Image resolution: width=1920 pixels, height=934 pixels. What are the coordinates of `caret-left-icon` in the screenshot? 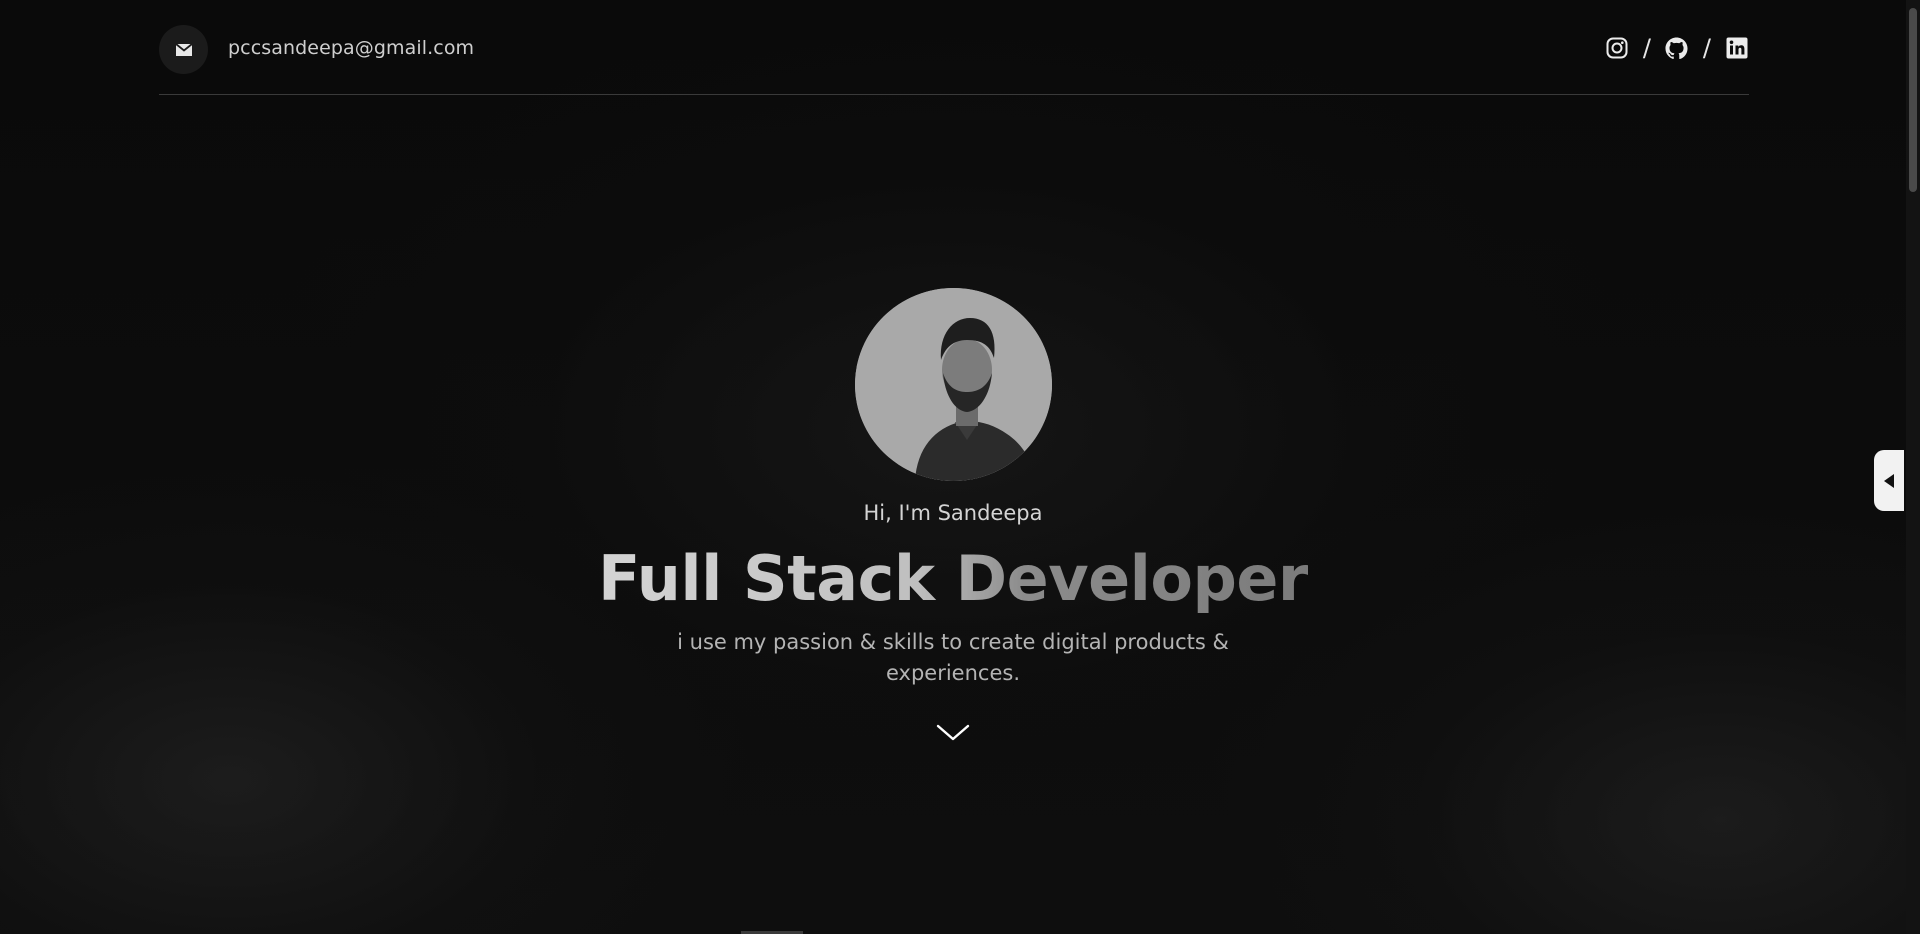 It's located at (1889, 480).